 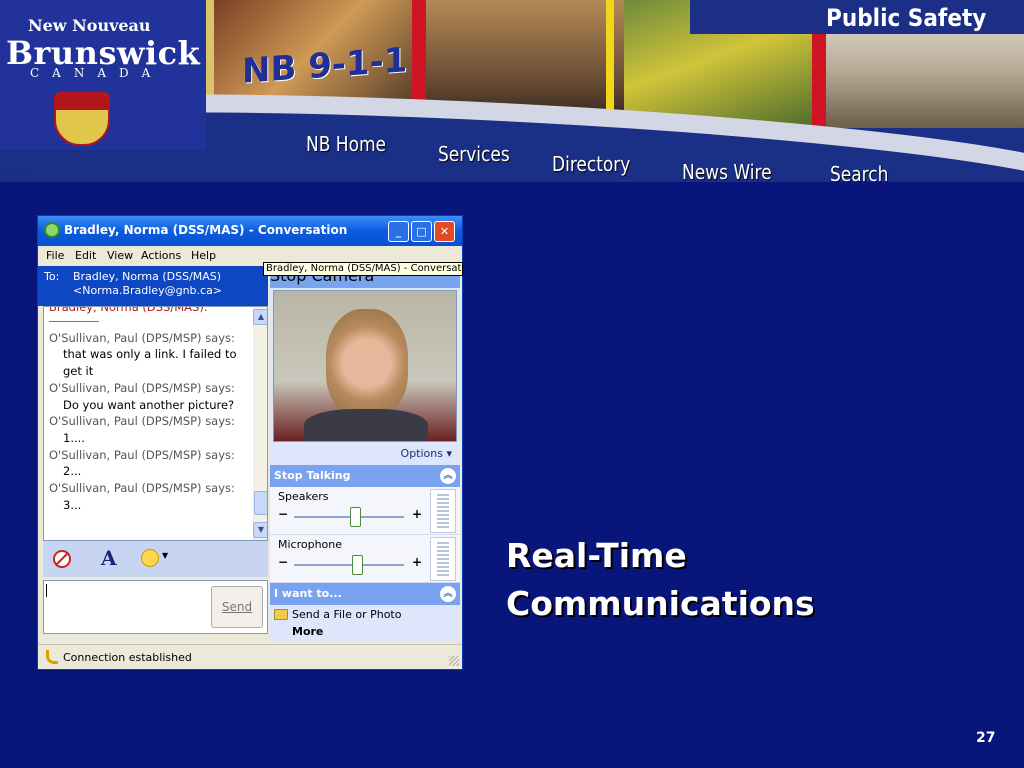 What do you see at coordinates (128, 310) in the screenshot?
I see `clipped-sender: Bradley, Norma (DSS/MAS):` at bounding box center [128, 310].